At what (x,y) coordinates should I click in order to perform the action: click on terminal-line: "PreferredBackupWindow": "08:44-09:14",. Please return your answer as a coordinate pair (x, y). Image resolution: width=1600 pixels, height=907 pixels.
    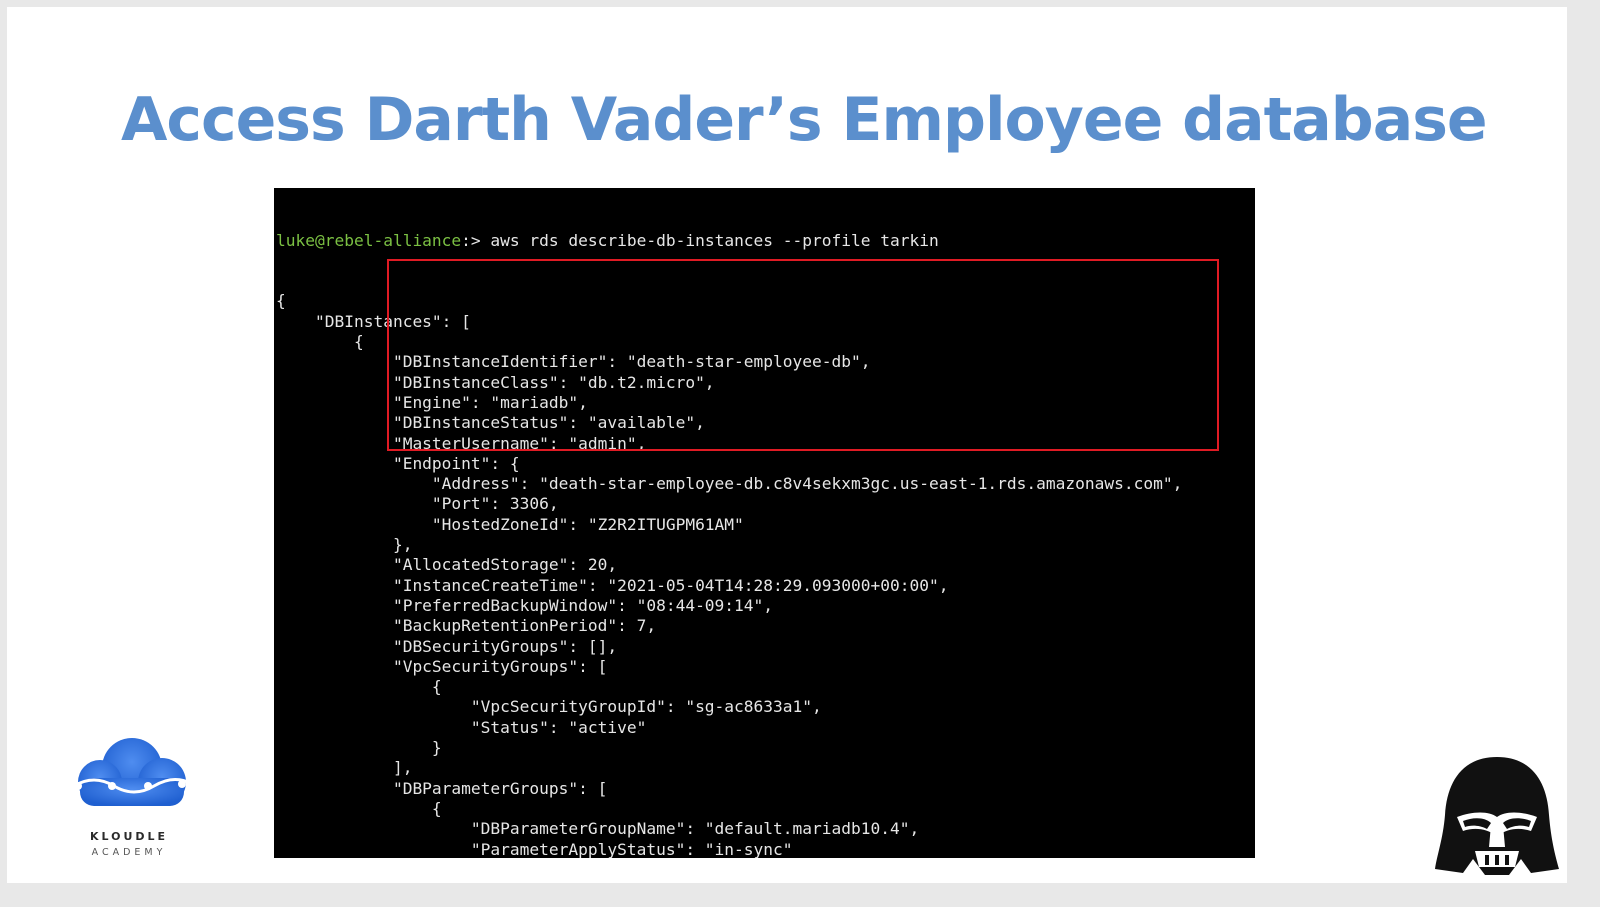
    Looking at the image, I should click on (525, 605).